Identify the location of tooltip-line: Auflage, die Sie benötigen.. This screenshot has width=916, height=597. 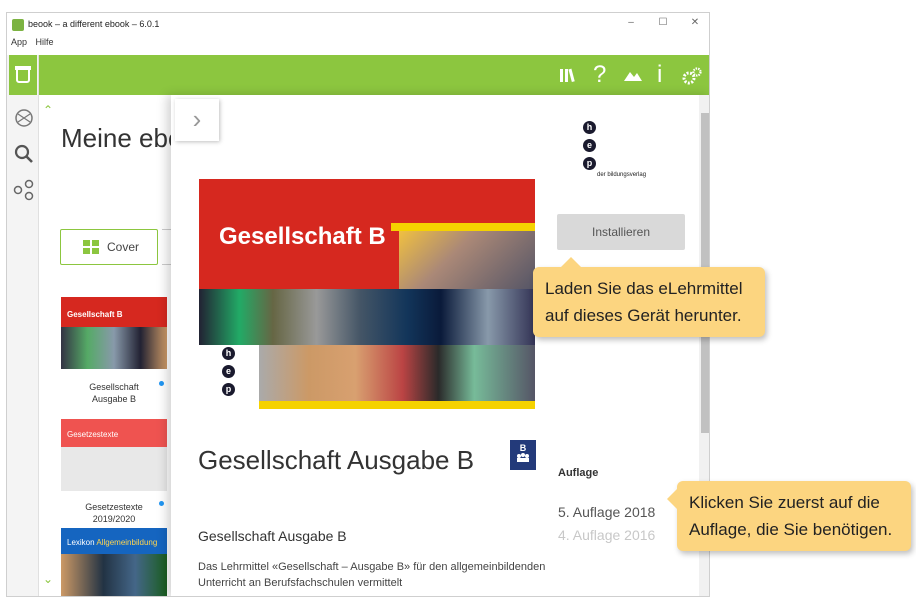
(791, 529).